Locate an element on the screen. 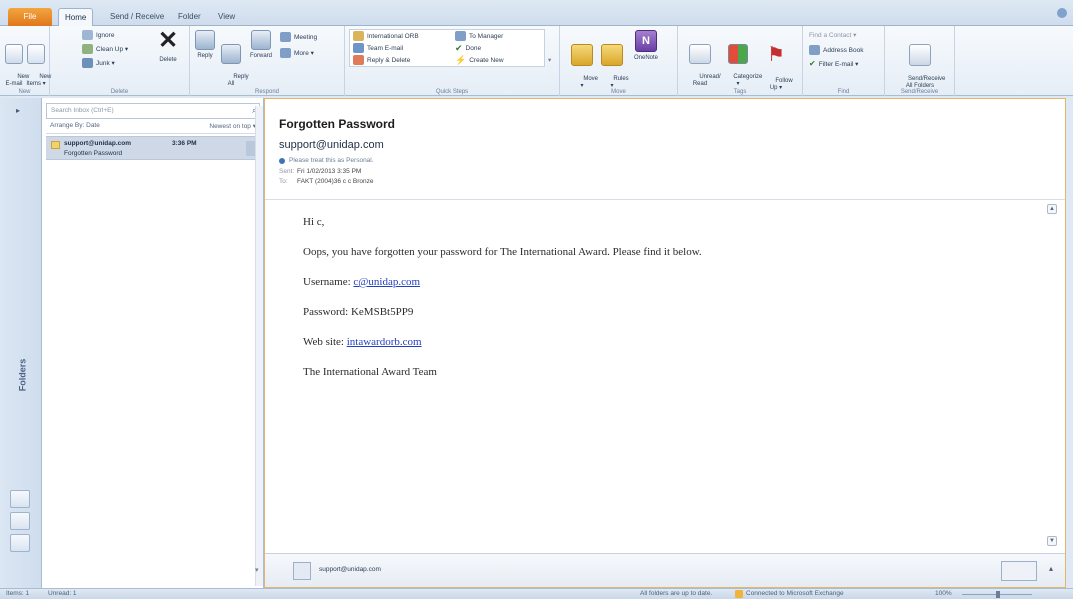  message-sender: support@unidap.com is located at coordinates (331, 145).